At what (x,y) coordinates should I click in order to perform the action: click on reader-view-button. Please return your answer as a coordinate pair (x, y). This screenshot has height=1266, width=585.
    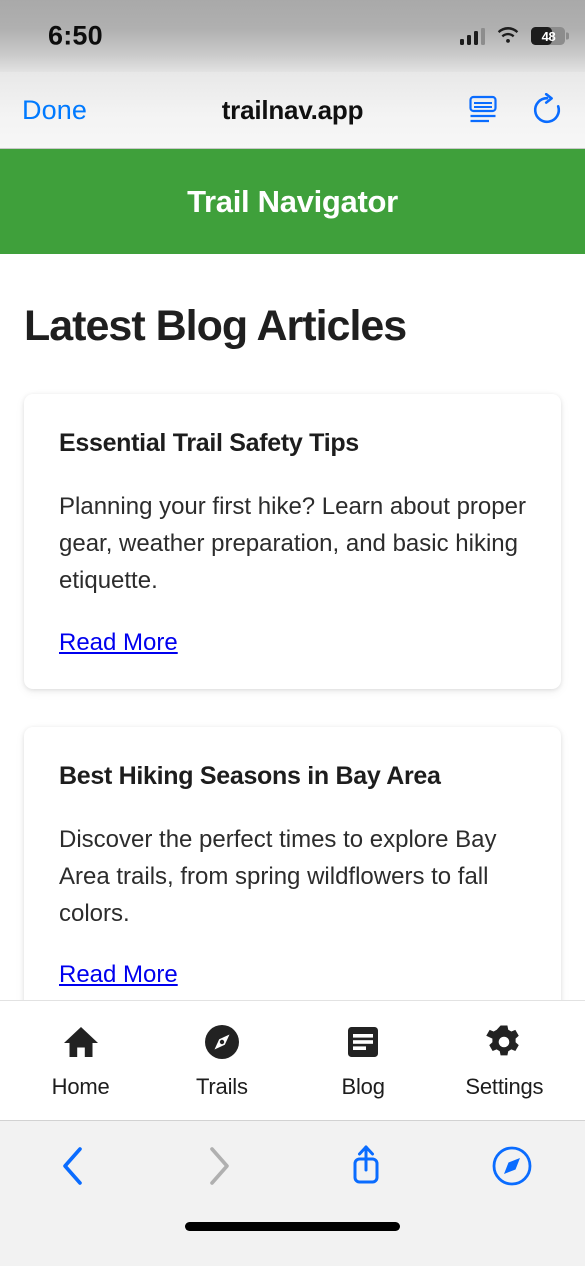
    Looking at the image, I should click on (483, 110).